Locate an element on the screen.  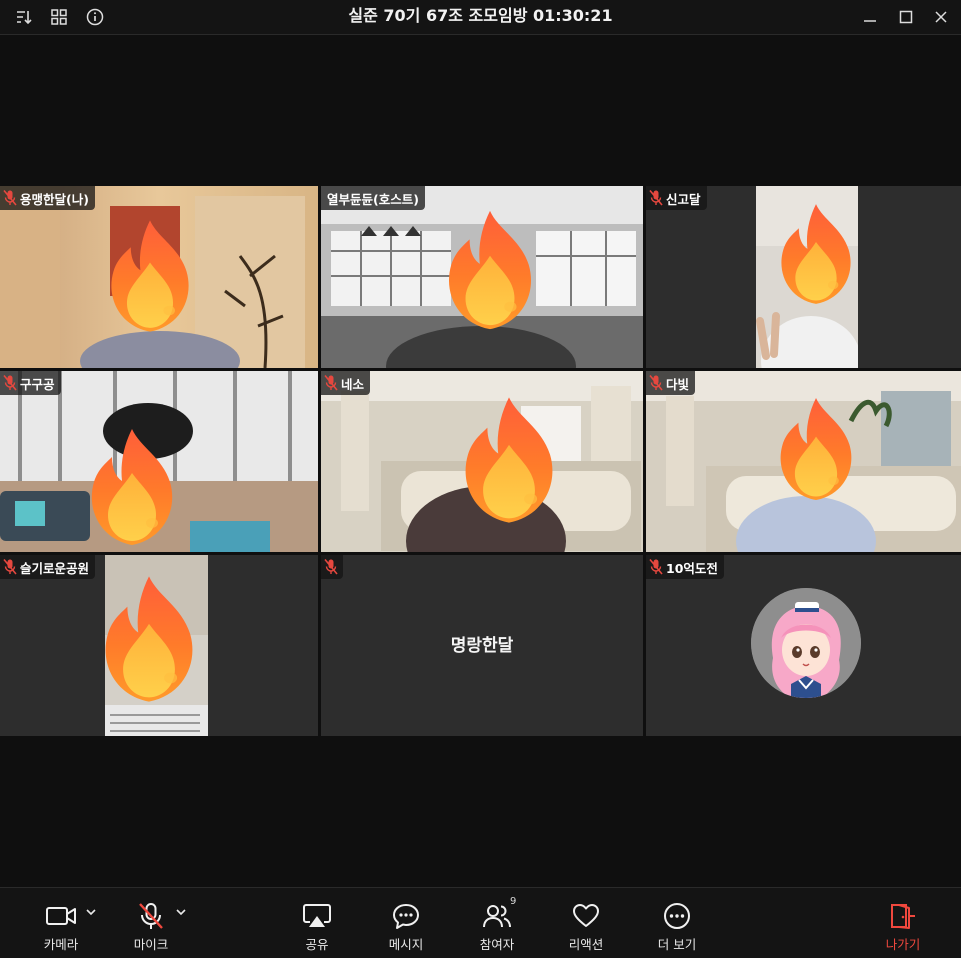
participant-tag: 열부듄듄(호스트) is located at coordinates (373, 198).